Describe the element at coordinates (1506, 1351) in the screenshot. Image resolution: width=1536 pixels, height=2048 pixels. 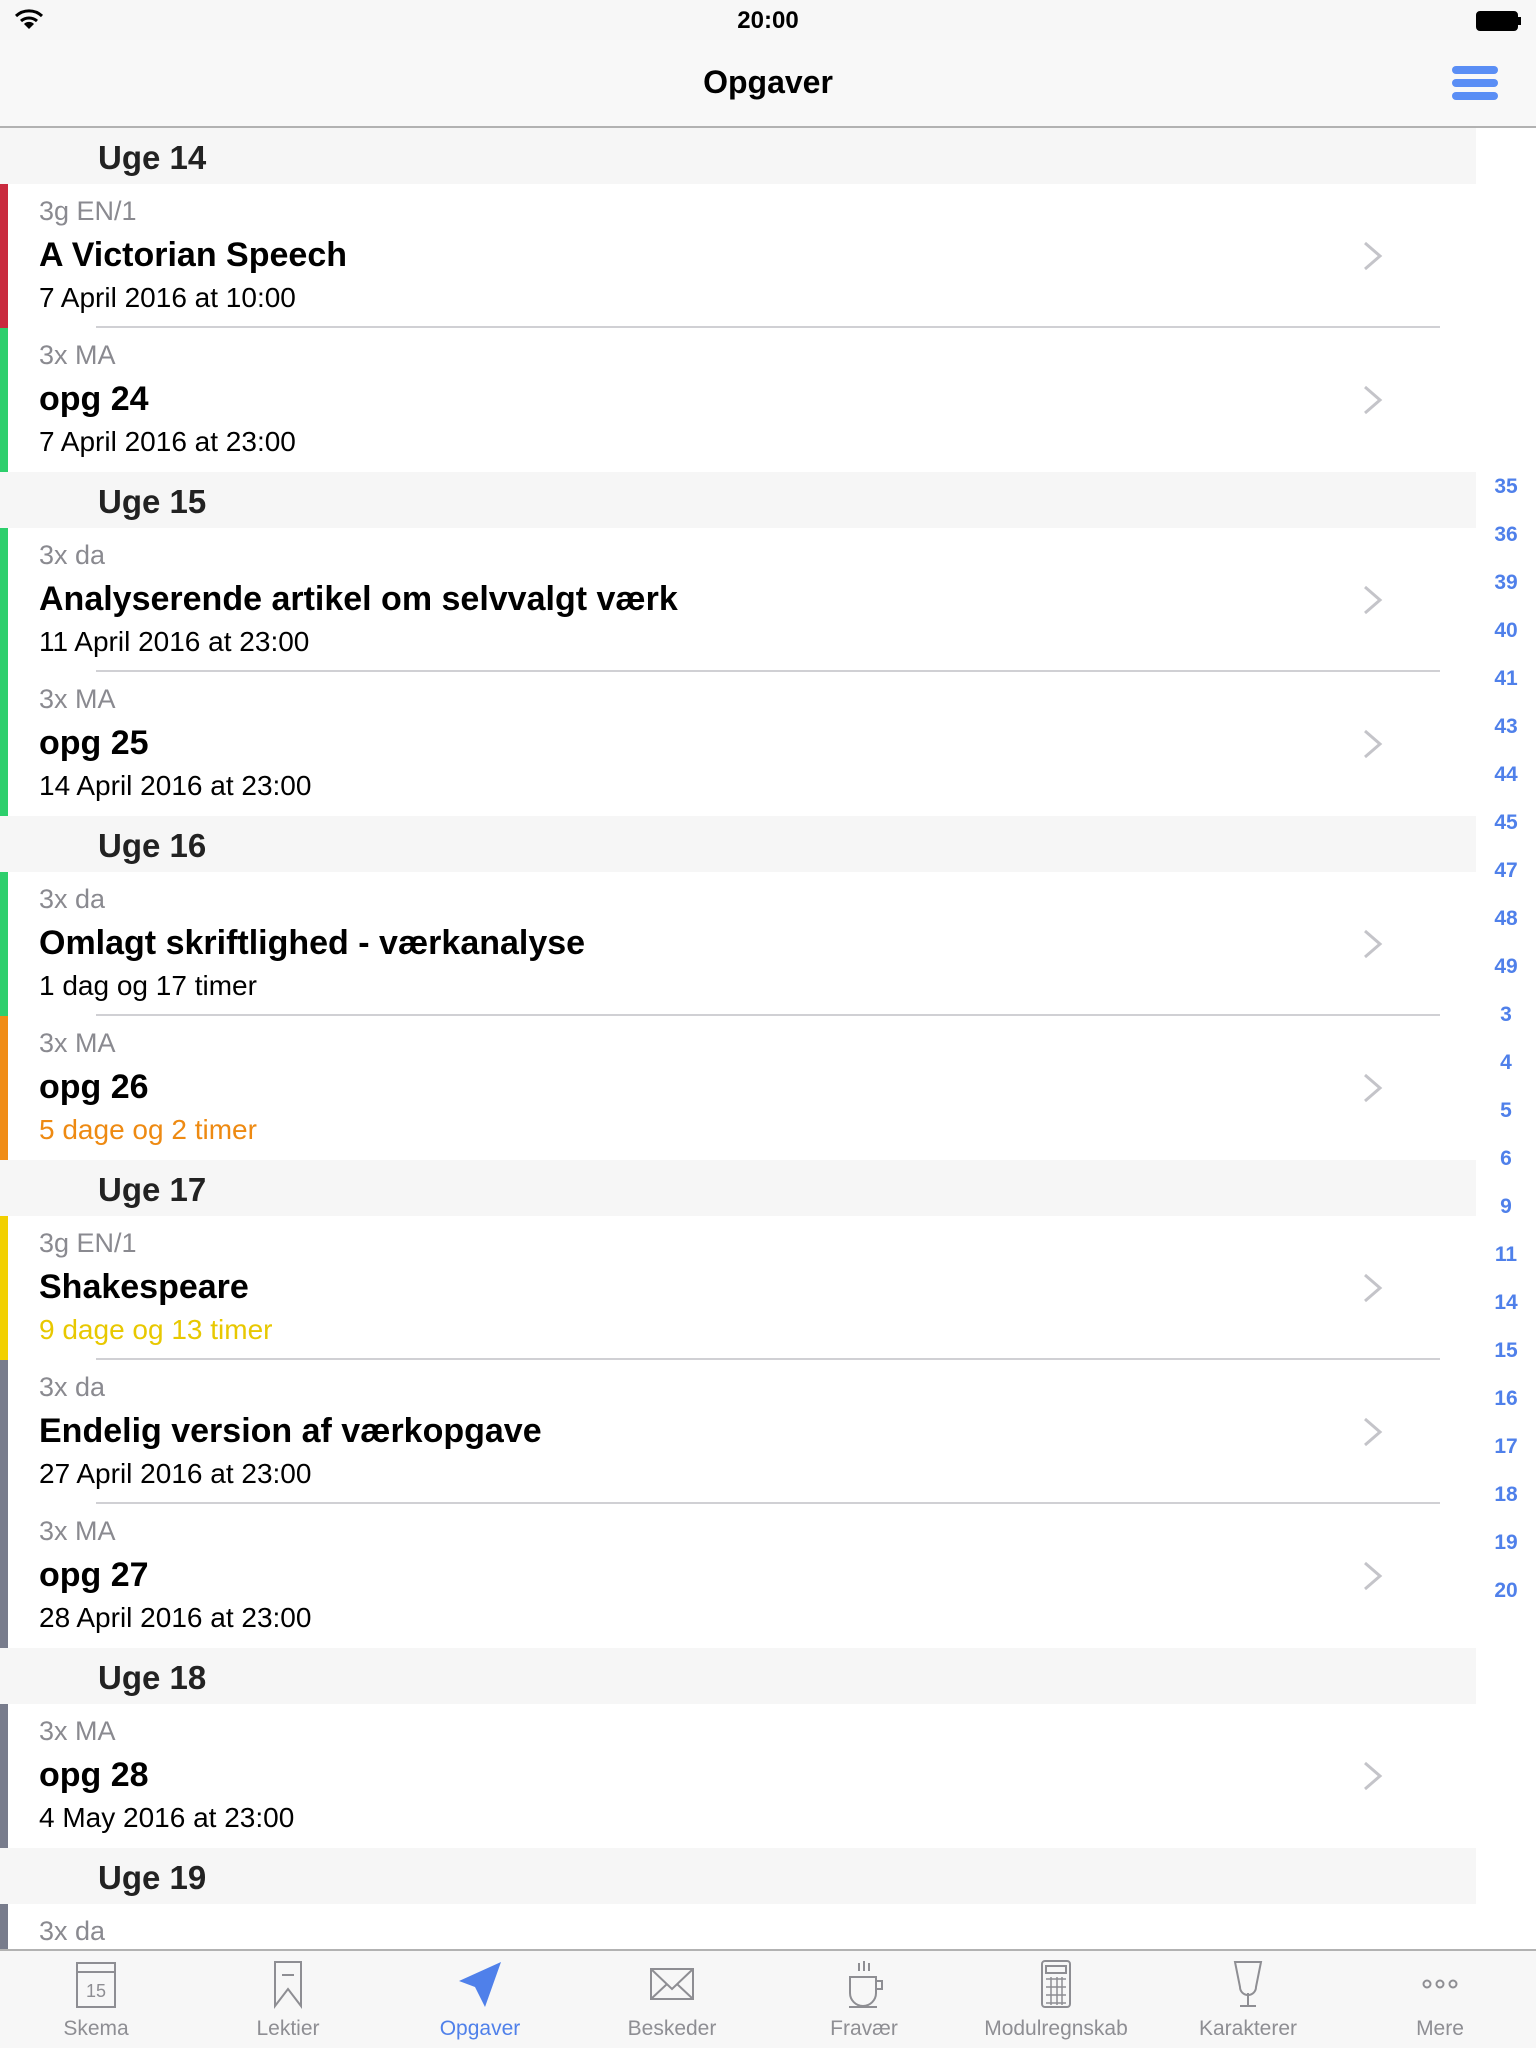
I see `index-item: 15` at that location.